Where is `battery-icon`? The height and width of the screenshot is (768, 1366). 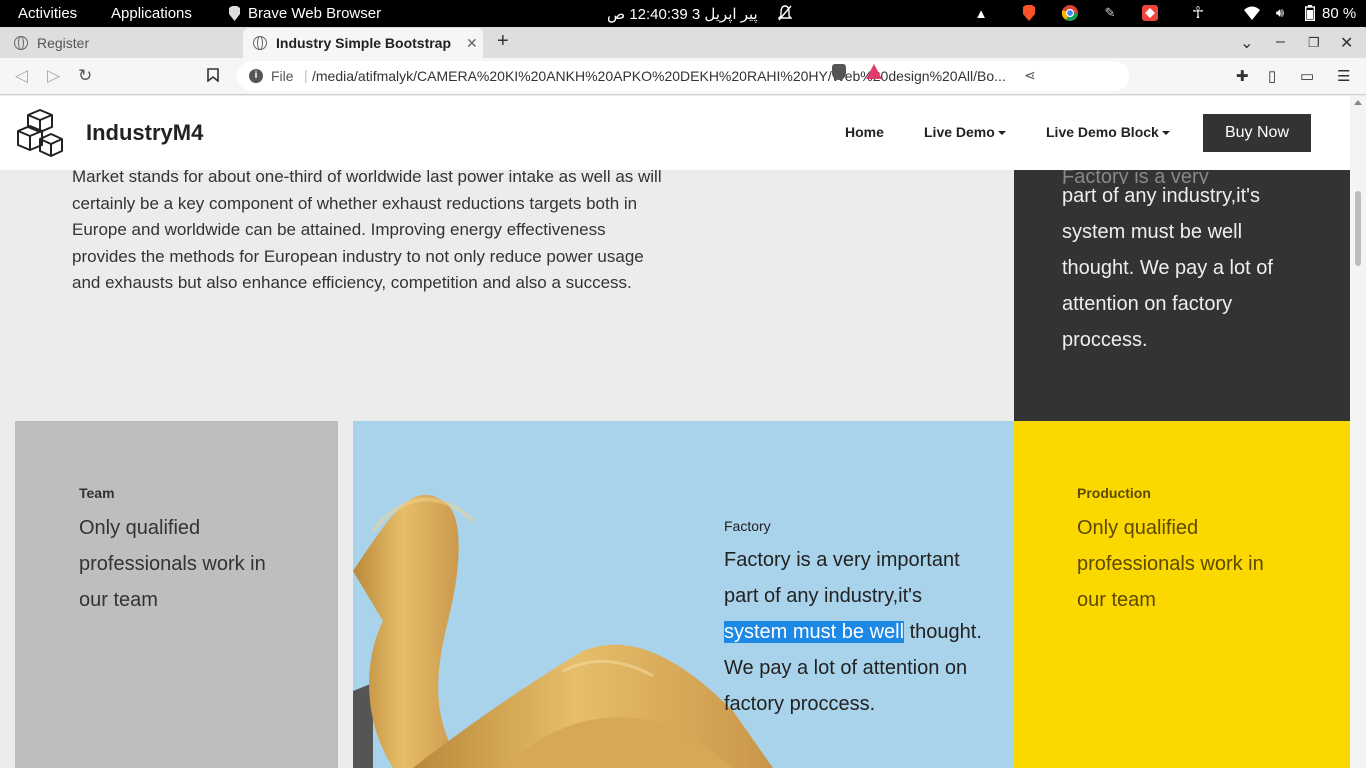
battery-icon is located at coordinates (1310, 13).